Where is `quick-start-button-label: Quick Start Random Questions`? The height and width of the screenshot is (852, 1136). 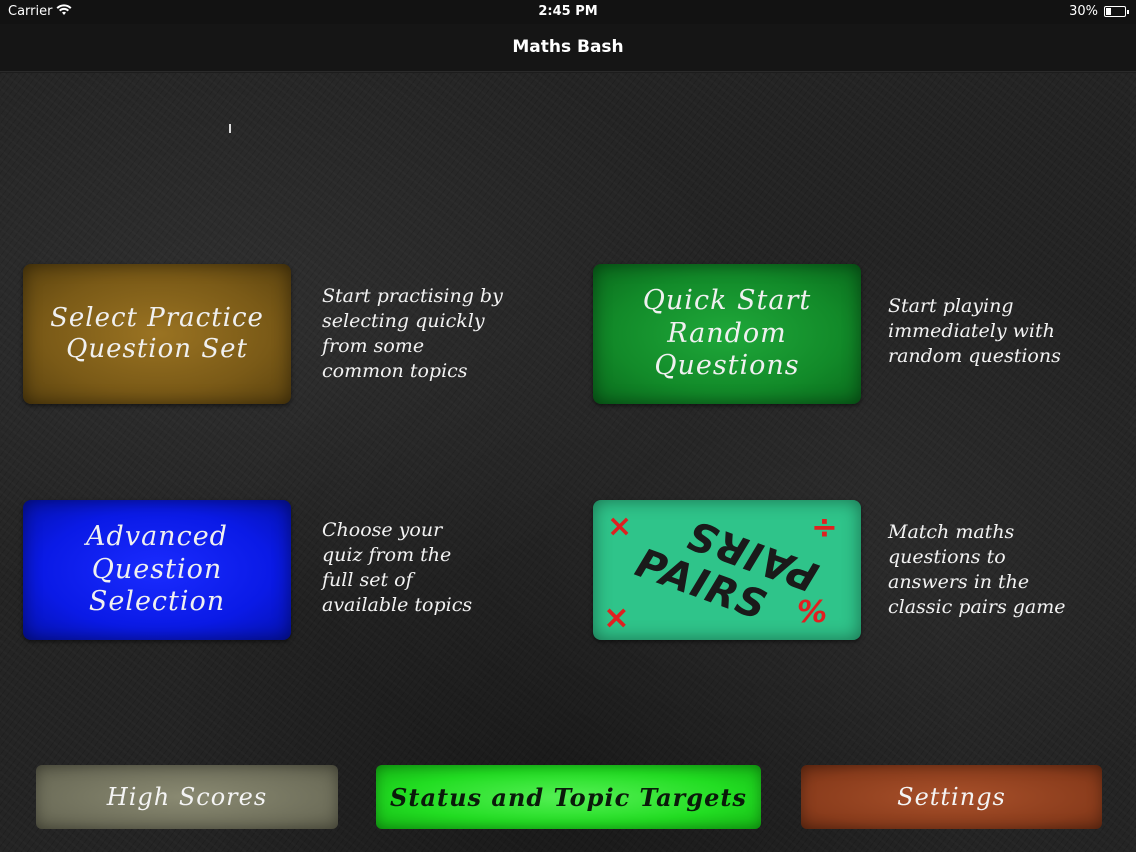 quick-start-button-label: Quick Start Random Questions is located at coordinates (727, 333).